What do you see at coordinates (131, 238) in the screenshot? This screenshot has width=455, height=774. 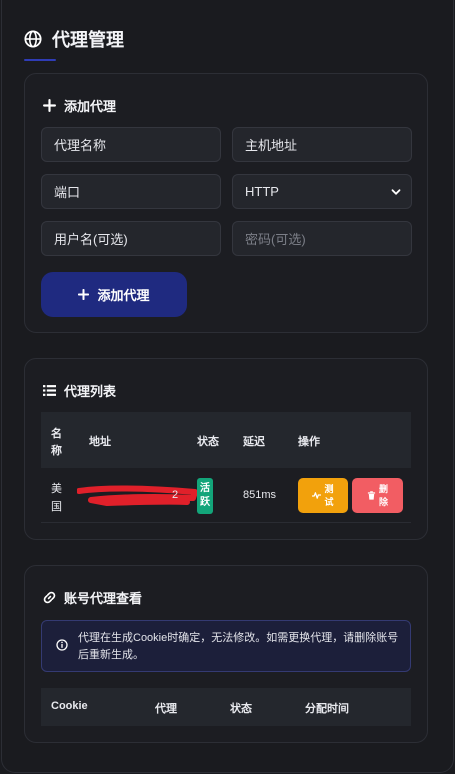 I see `username-input: 用户名(可选)` at bounding box center [131, 238].